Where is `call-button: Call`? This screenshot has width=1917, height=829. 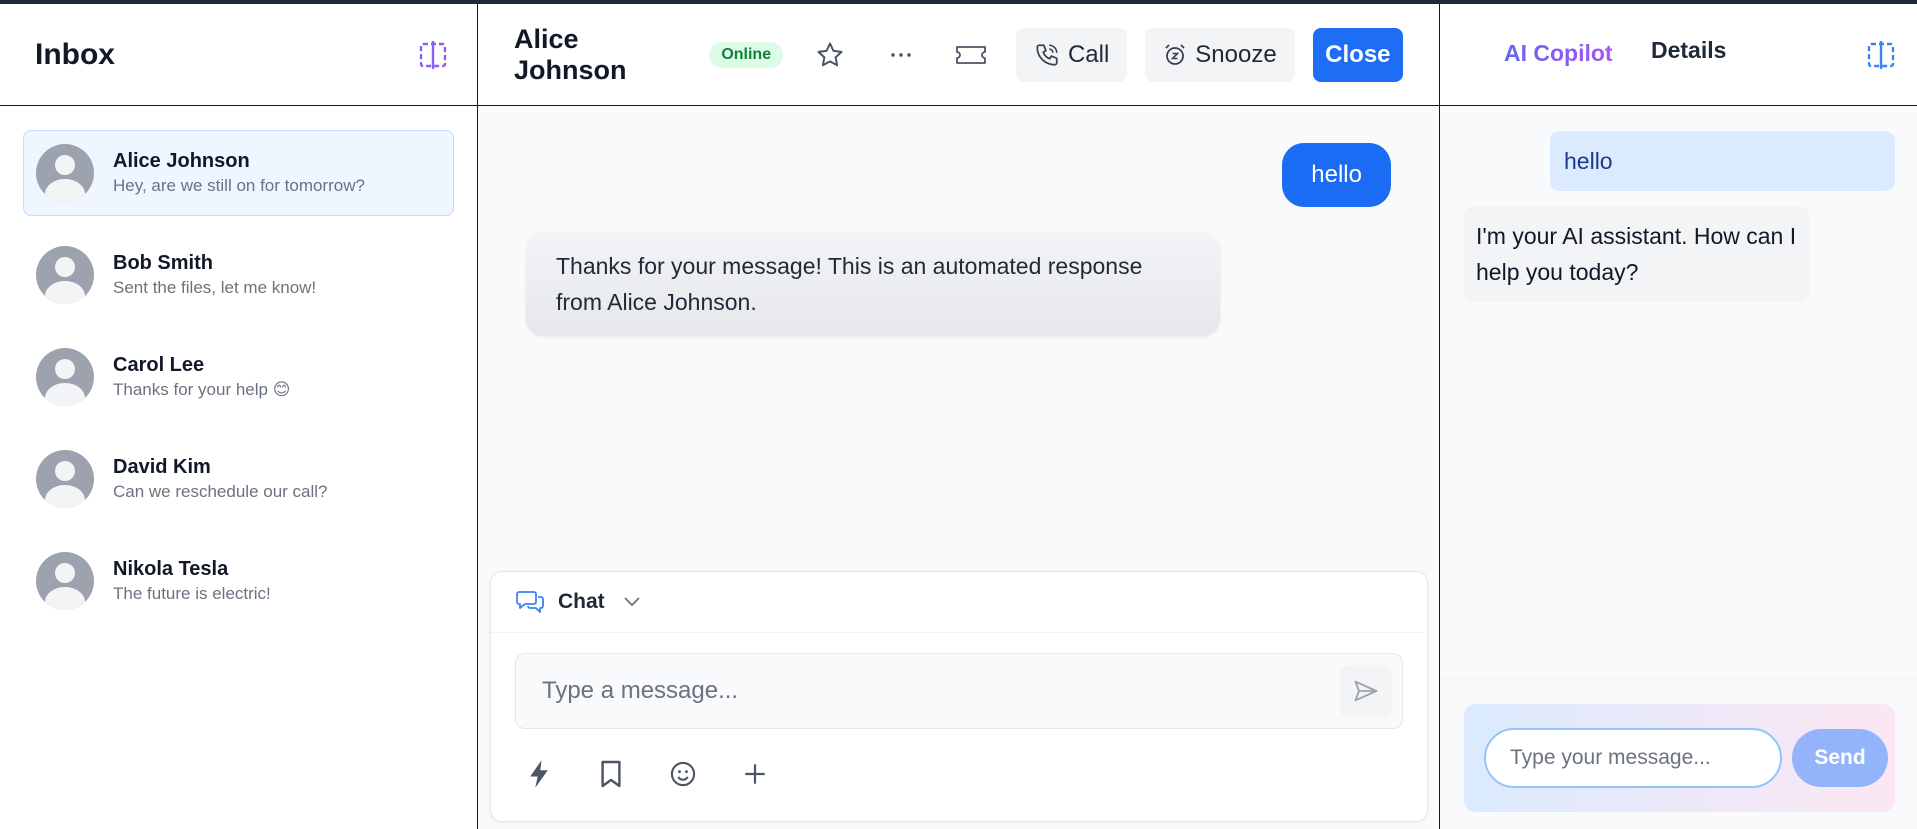 call-button: Call is located at coordinates (1071, 54).